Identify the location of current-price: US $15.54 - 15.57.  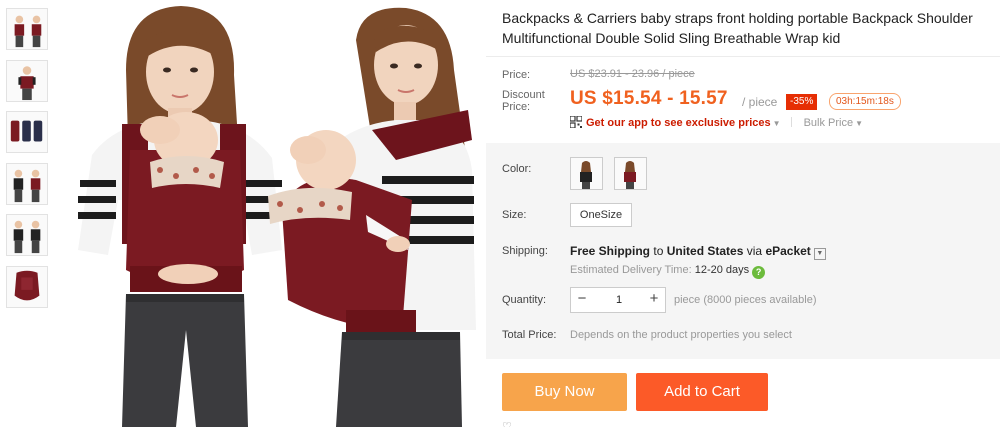
(649, 98).